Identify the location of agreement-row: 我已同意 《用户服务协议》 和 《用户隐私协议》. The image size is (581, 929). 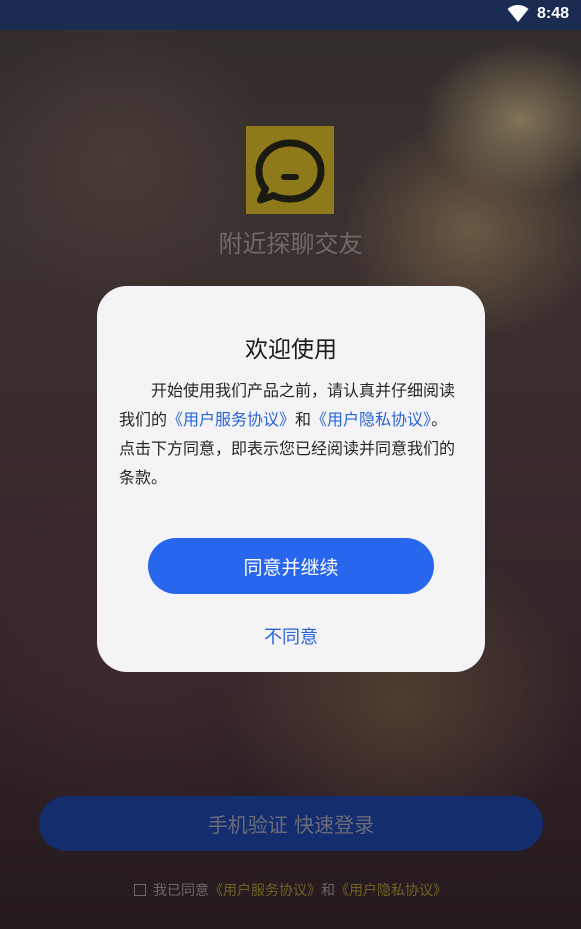
(290, 890).